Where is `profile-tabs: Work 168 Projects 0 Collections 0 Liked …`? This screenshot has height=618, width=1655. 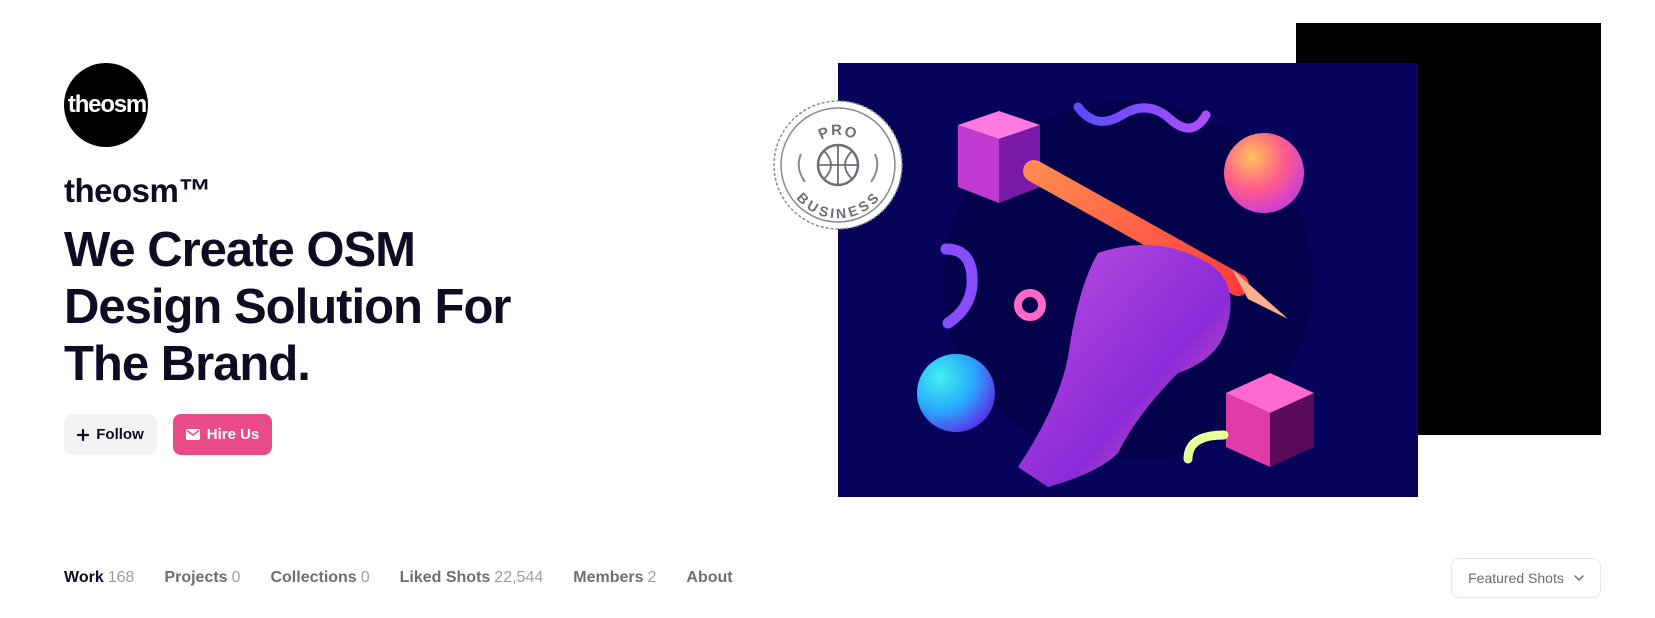
profile-tabs: Work 168 Projects 0 Collections 0 Liked … is located at coordinates (398, 578).